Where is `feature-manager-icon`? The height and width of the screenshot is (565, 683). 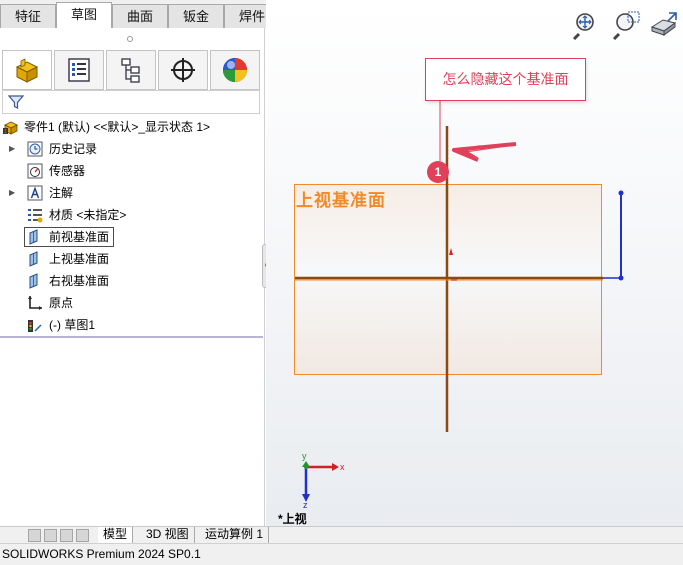 feature-manager-icon is located at coordinates (27, 70).